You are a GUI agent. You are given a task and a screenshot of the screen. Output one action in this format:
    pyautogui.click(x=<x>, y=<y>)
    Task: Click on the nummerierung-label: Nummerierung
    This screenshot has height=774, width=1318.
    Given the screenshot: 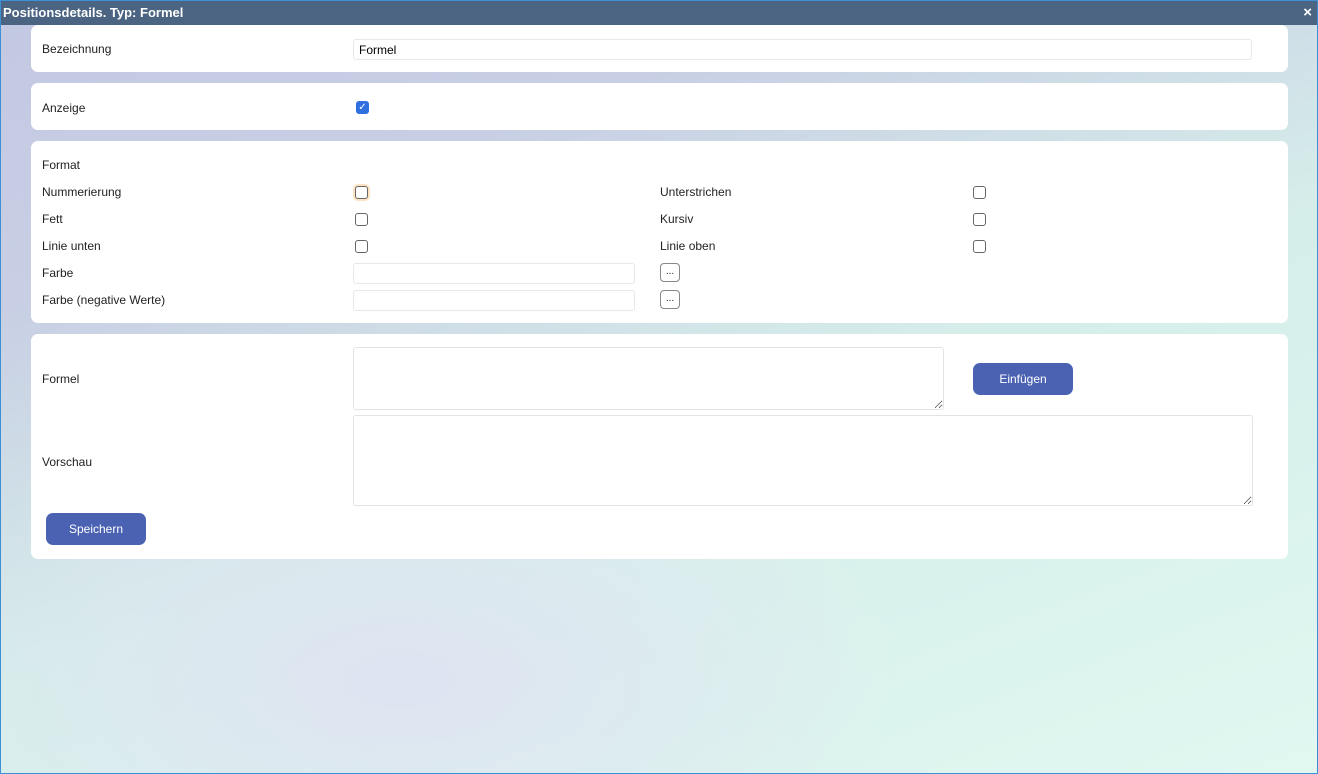 What is the action you would take?
    pyautogui.click(x=82, y=192)
    